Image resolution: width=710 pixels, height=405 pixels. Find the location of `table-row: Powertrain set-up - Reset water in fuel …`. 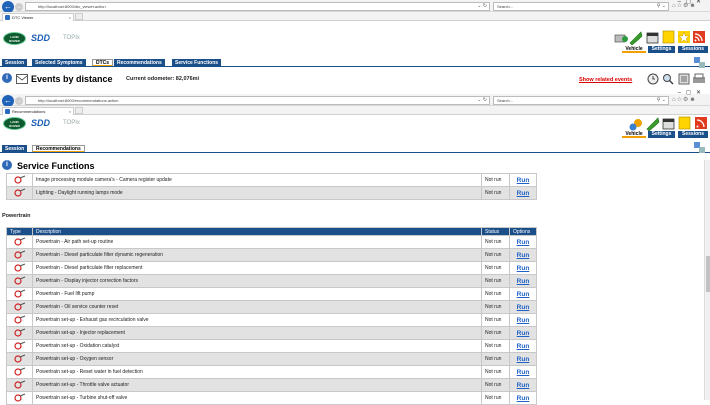

table-row: Powertrain set-up - Reset water in fuel … is located at coordinates (271, 372).